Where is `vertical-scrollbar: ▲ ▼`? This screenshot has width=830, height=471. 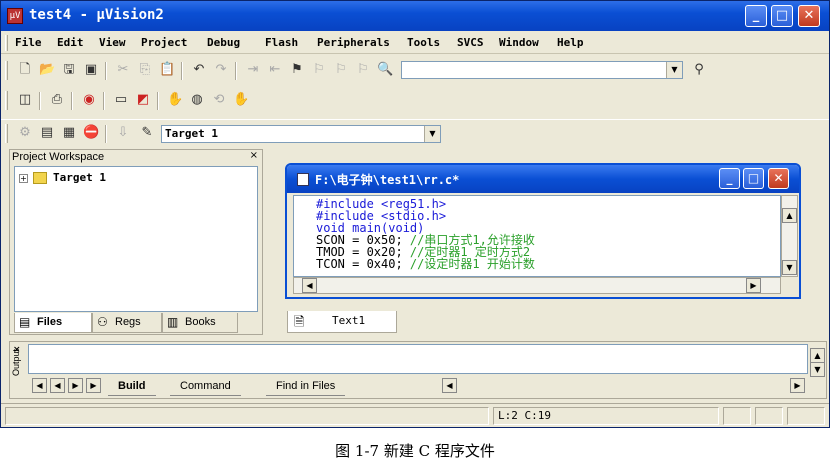
vertical-scrollbar: ▲ ▼ is located at coordinates (789, 236).